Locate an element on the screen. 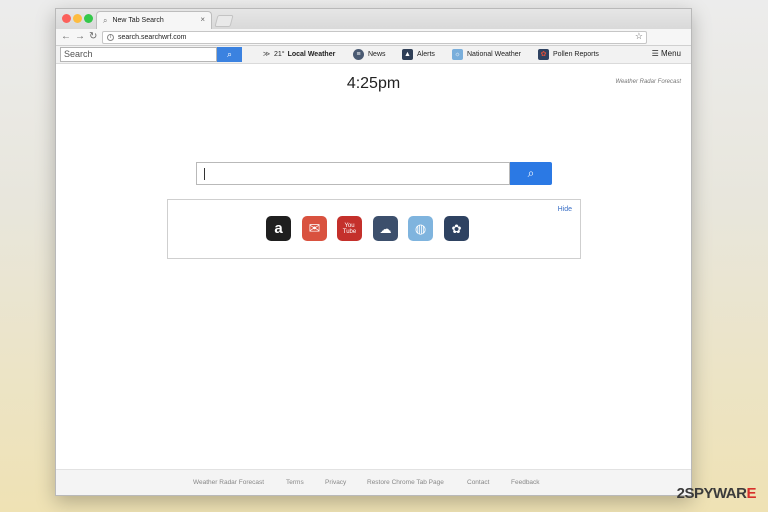 This screenshot has width=768, height=512. weather-temp: 21° is located at coordinates (279, 54).